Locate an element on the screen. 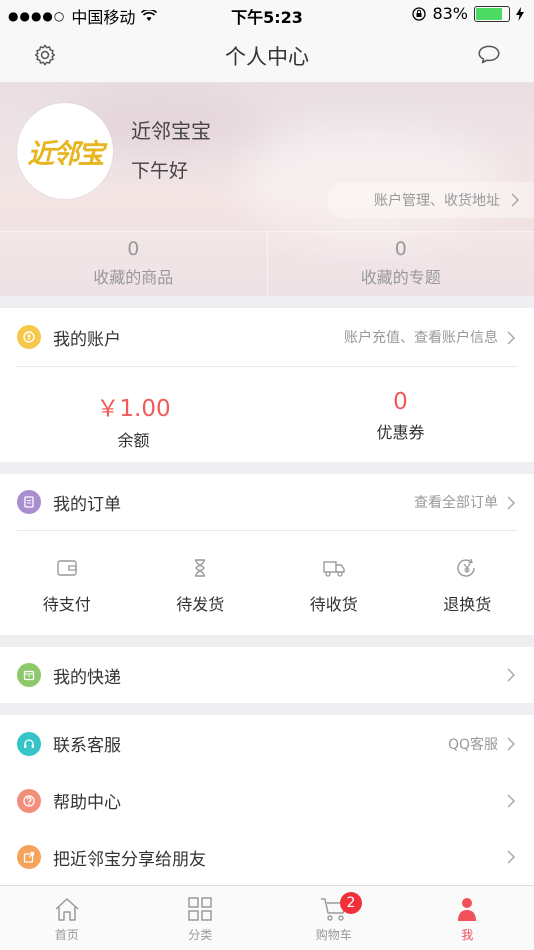 The width and height of the screenshot is (534, 950). favorite-goods-count: 0 is located at coordinates (133, 249).